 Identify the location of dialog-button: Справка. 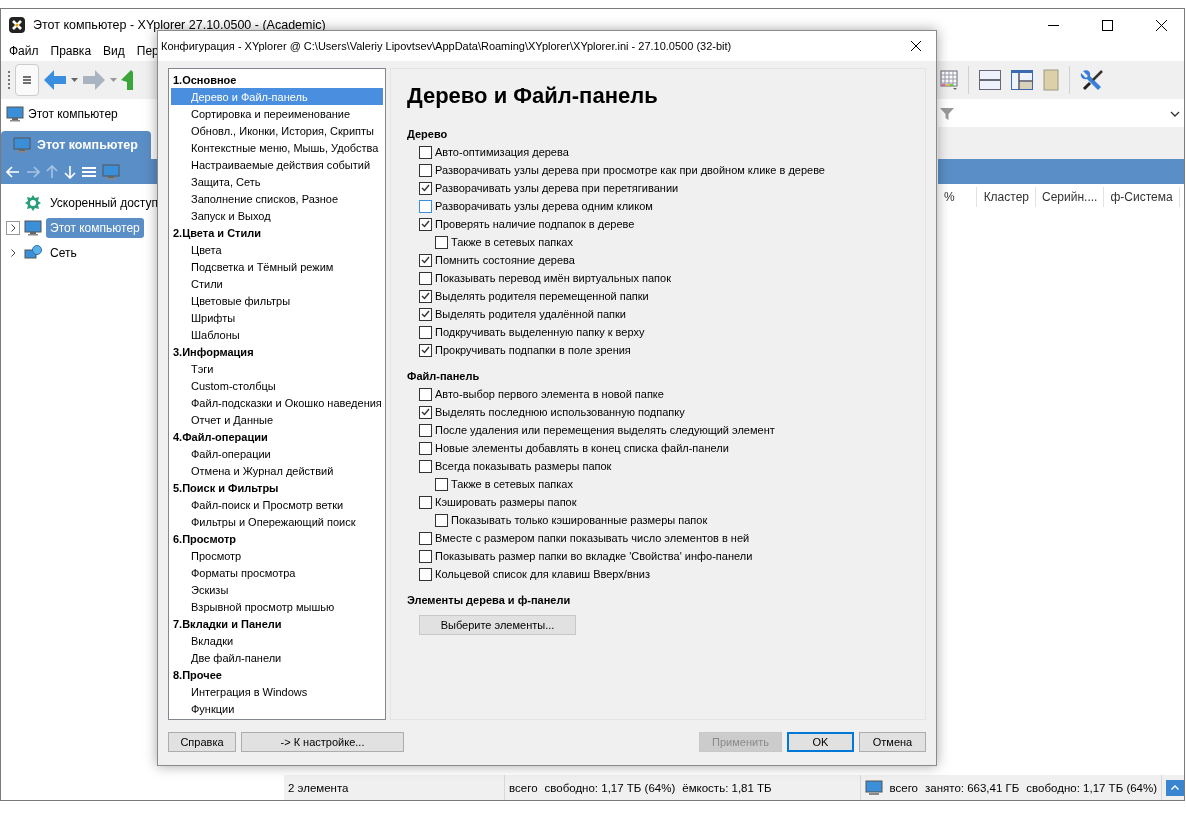
(202, 742).